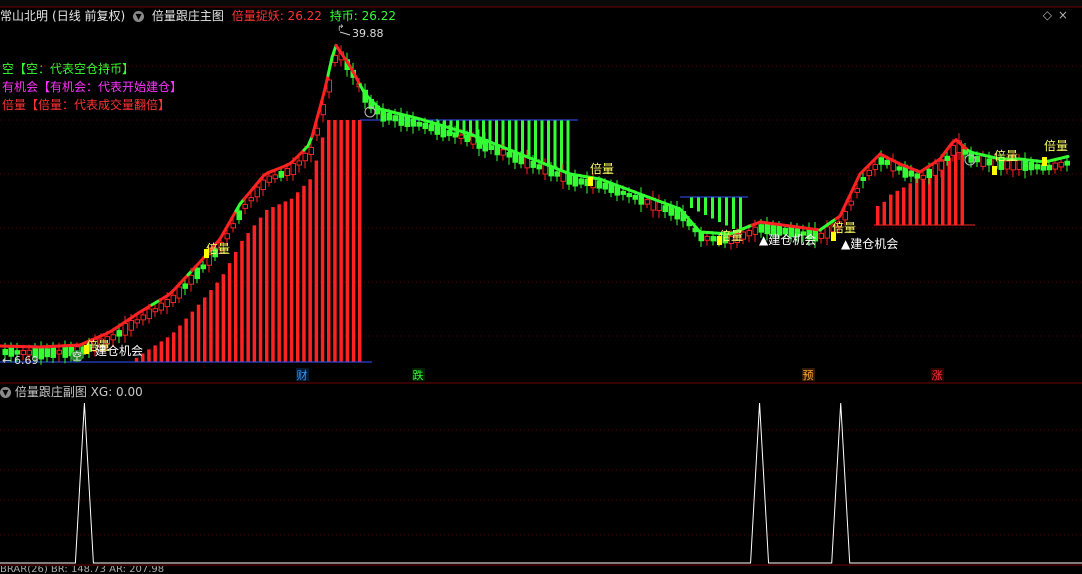 This screenshot has width=1082, height=574. I want to click on jiancang-arrow-label: ▲建仓机会, so click(869, 244).